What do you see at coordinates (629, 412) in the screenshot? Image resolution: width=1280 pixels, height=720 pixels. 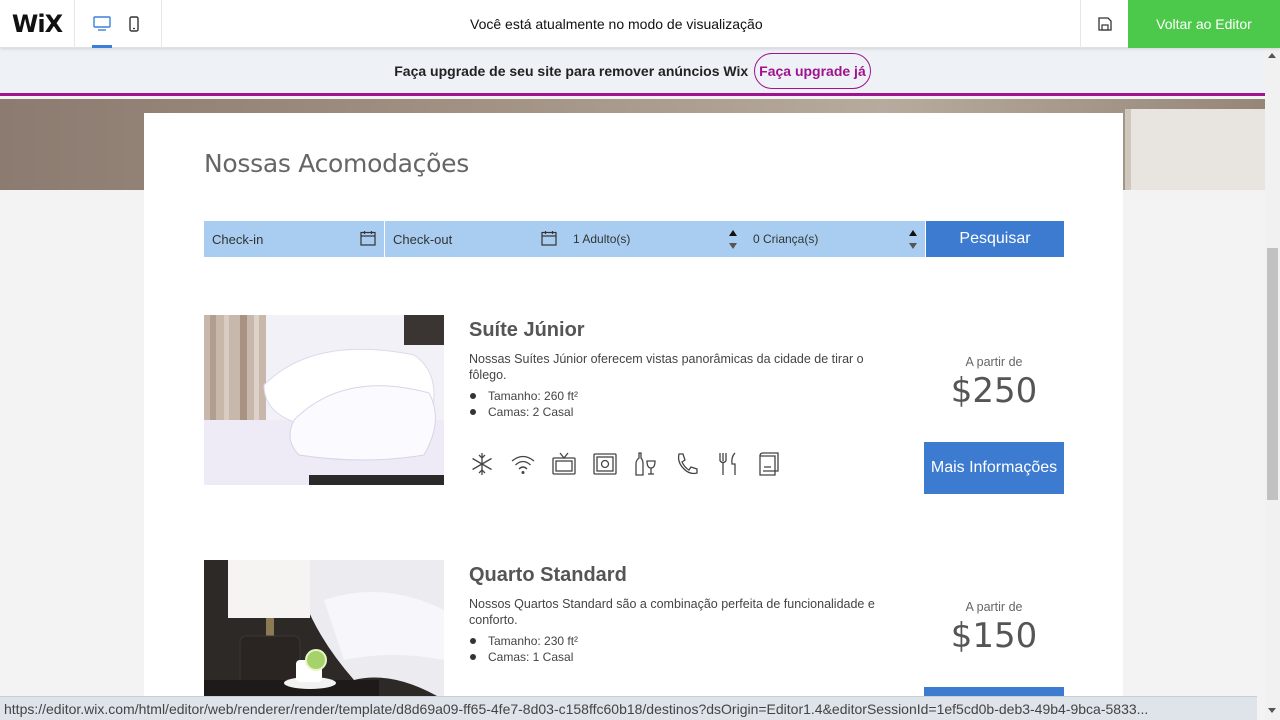 I see `feature-beds: Camas: 2 Casal` at bounding box center [629, 412].